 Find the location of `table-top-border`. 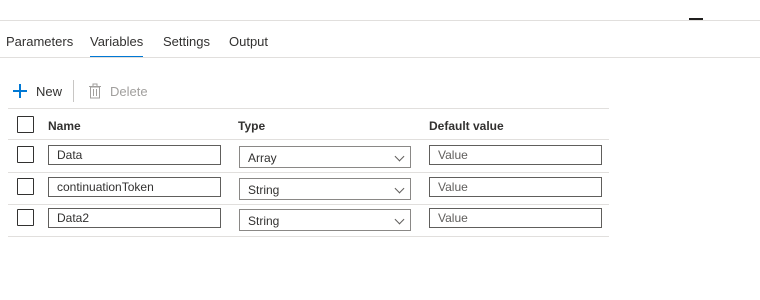

table-top-border is located at coordinates (308, 108).